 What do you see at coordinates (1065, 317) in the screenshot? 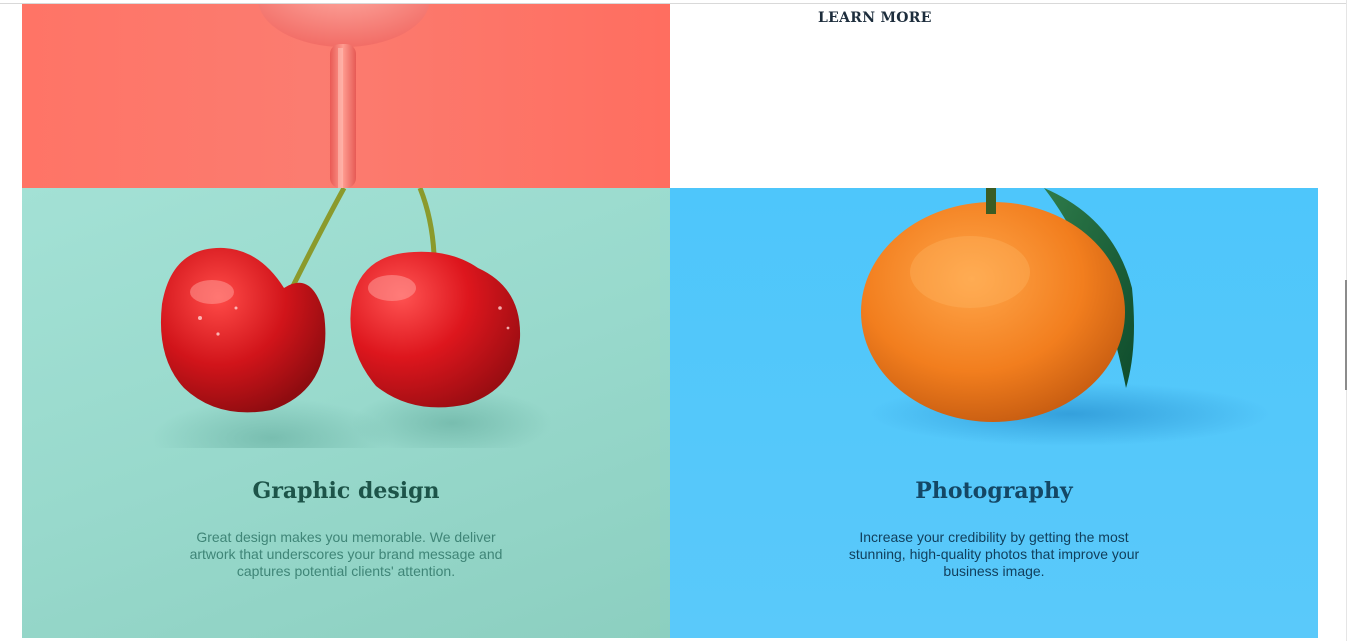
I see `orange-image` at bounding box center [1065, 317].